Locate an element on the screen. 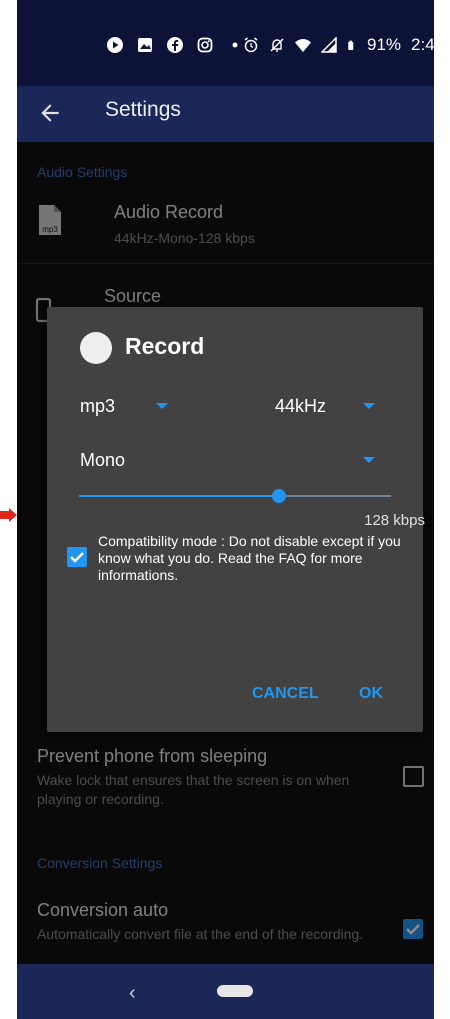 The height and width of the screenshot is (1019, 450). ok-button: OK is located at coordinates (371, 694).